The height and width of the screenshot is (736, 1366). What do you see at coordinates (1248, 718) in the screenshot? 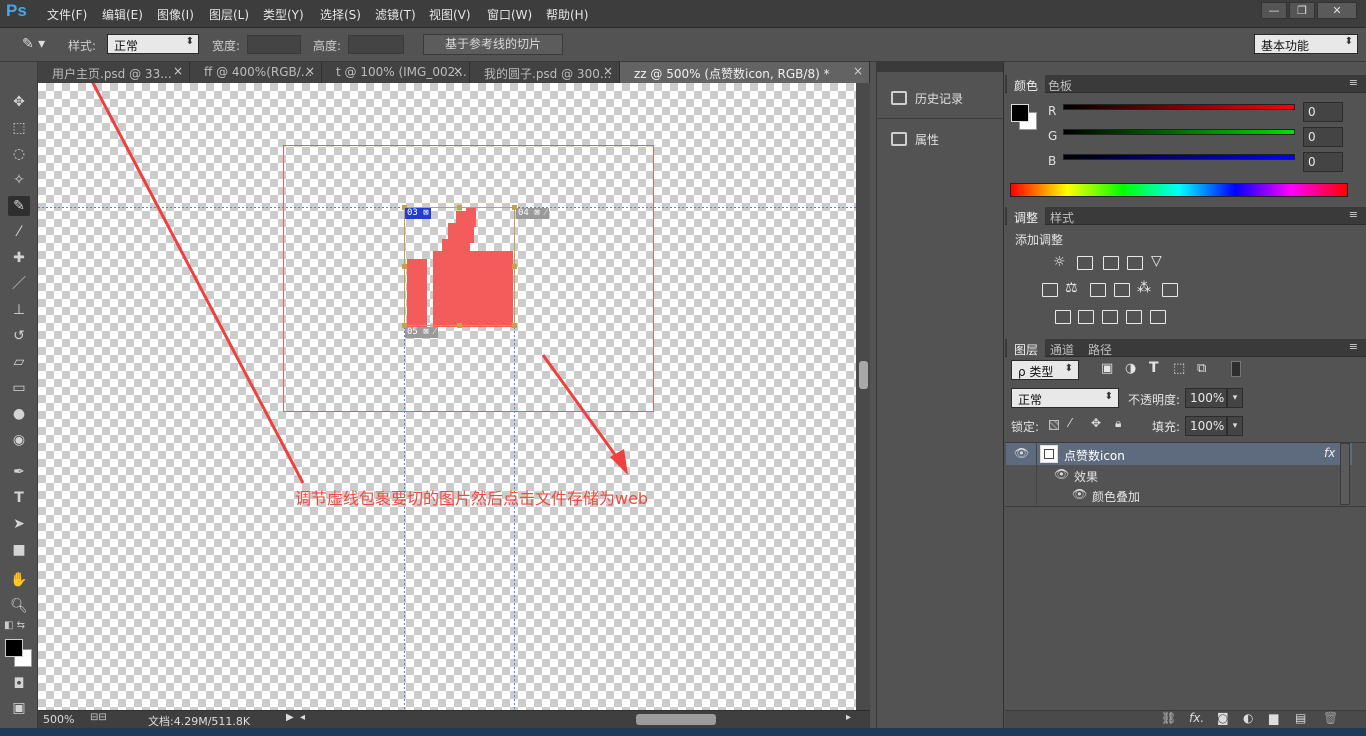
I see `new-adjustment-icon: ◐` at bounding box center [1248, 718].